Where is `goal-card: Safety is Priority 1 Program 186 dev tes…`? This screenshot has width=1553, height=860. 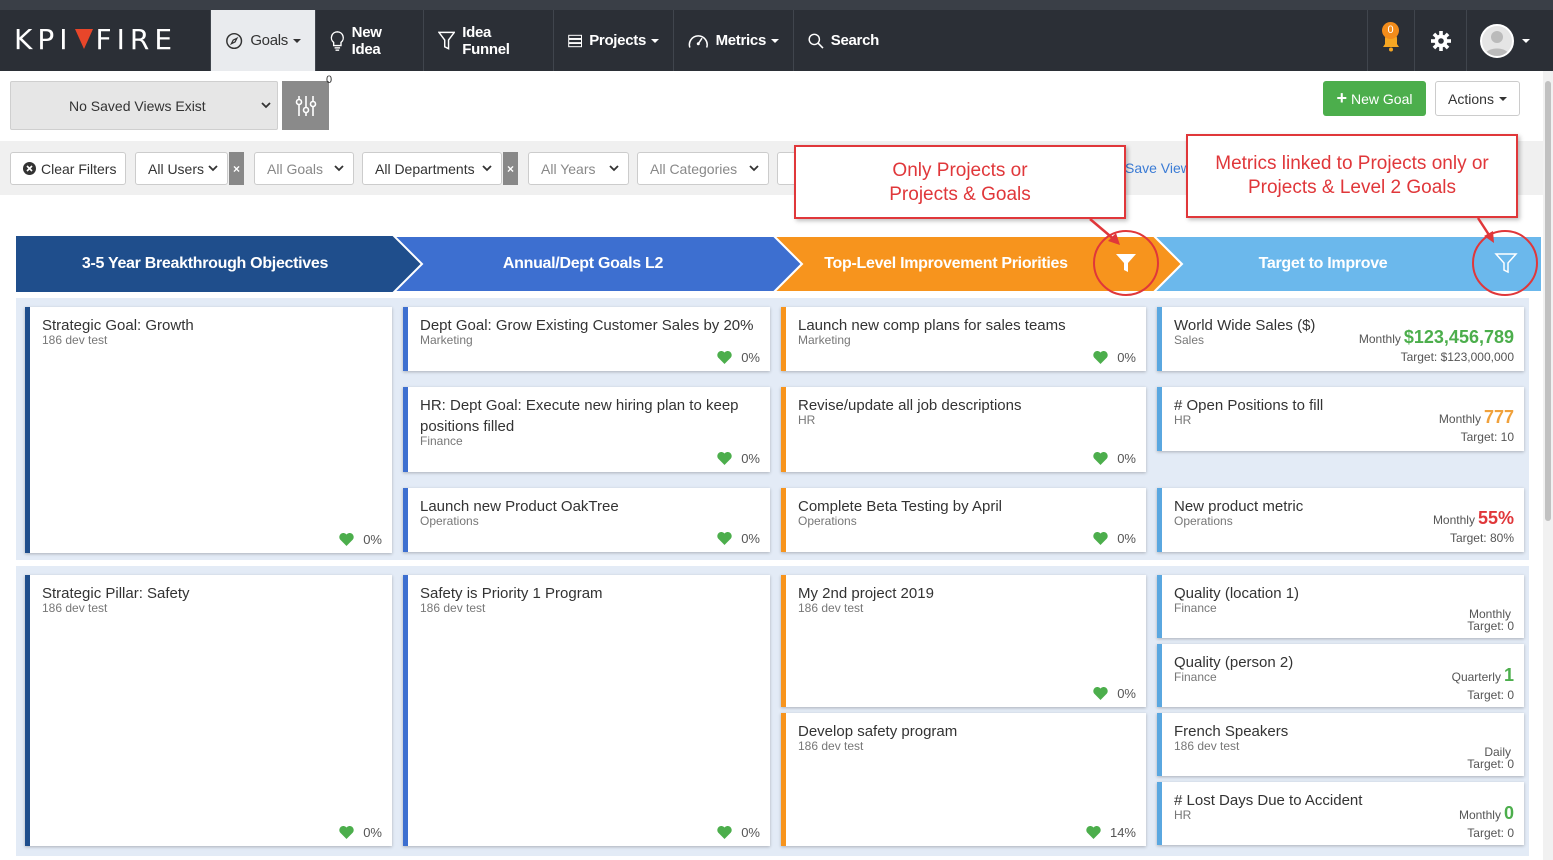 goal-card: Safety is Priority 1 Program 186 dev tes… is located at coordinates (586, 710).